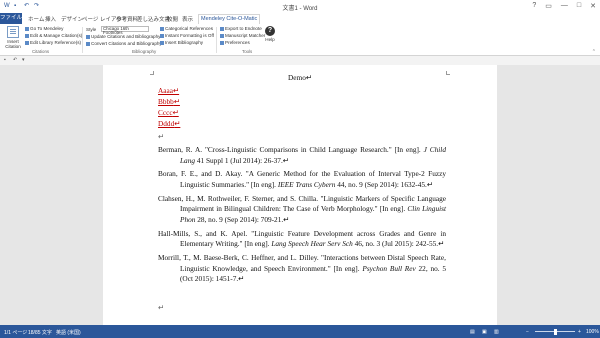  I want to click on print-layout-icon: ▣, so click(484, 332).